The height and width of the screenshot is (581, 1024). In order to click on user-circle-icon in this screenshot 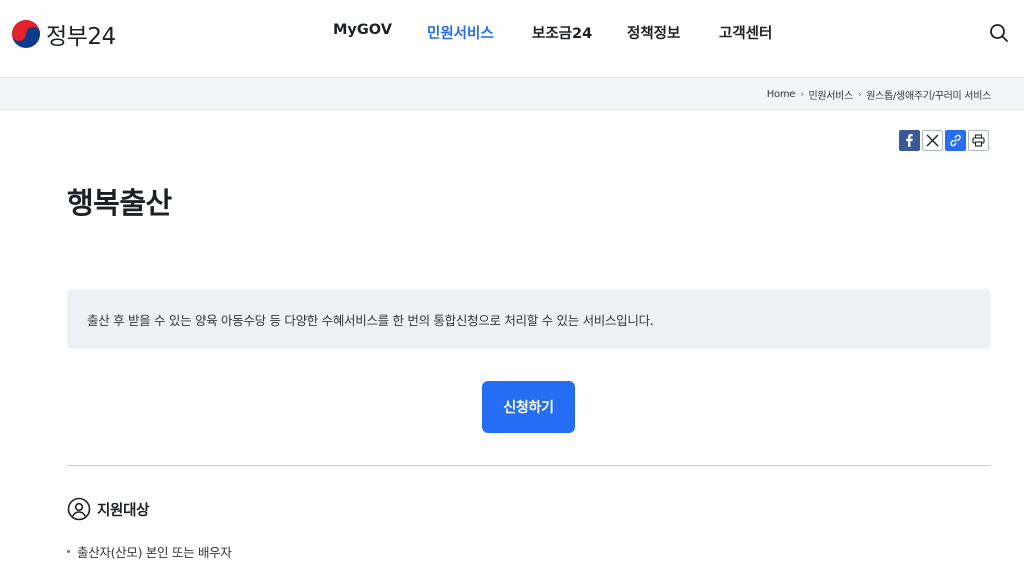, I will do `click(79, 509)`.